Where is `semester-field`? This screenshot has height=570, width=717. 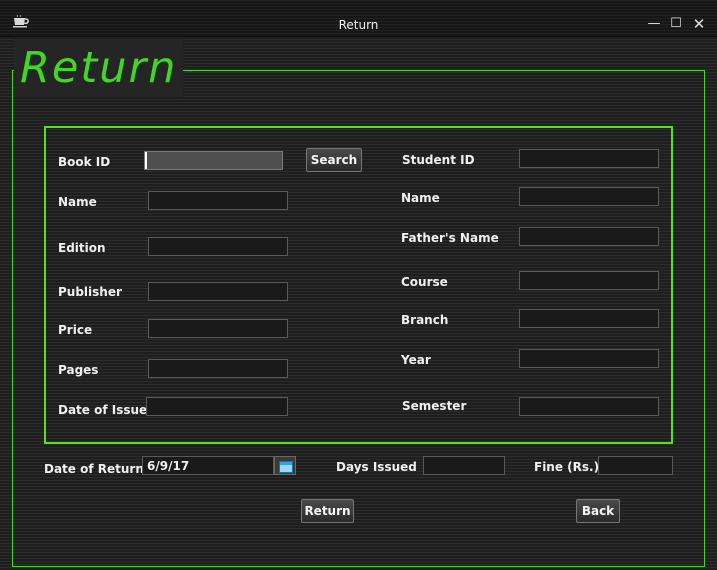 semester-field is located at coordinates (589, 406).